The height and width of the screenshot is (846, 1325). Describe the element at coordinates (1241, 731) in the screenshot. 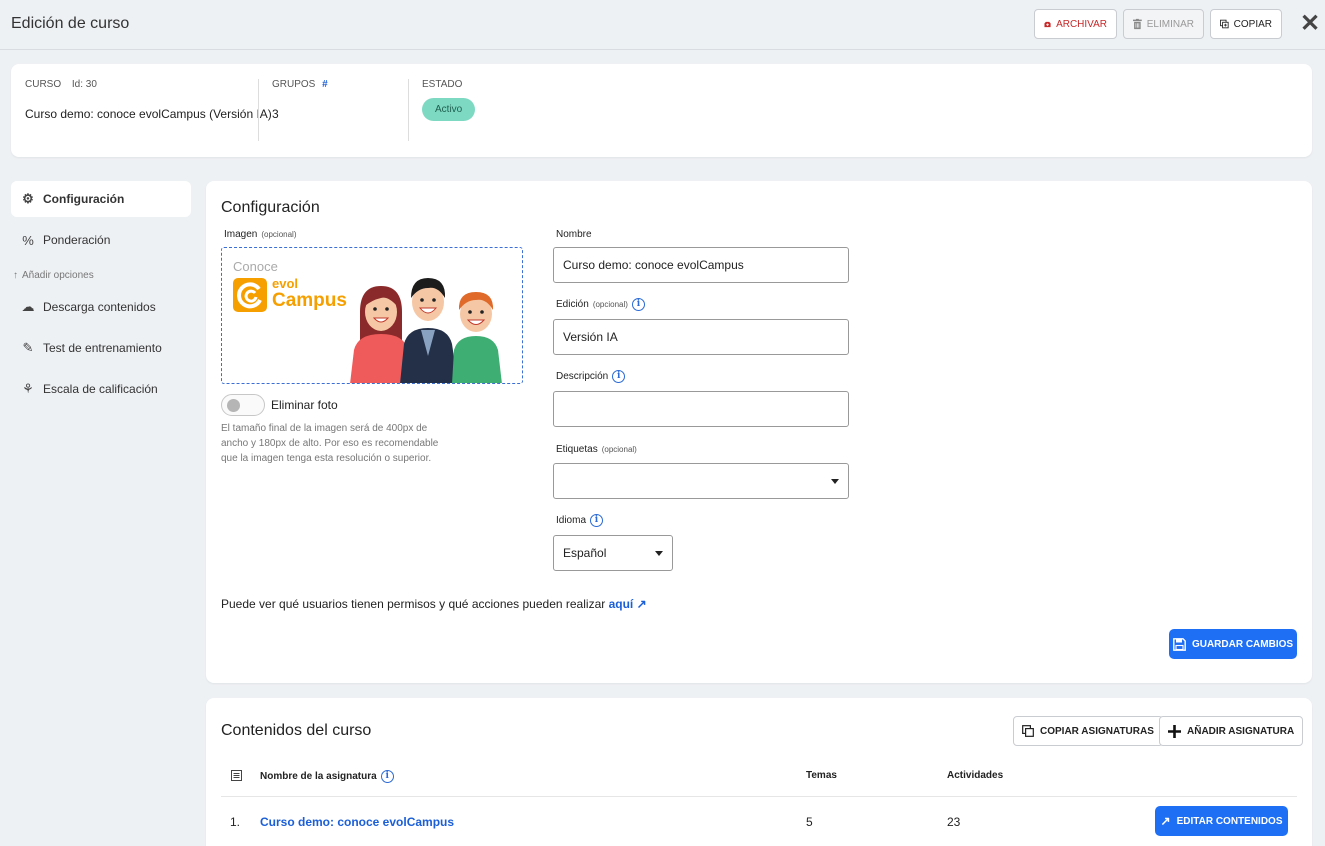

I see `add-subject-label: AÑADIR ASIGNATURA` at that location.